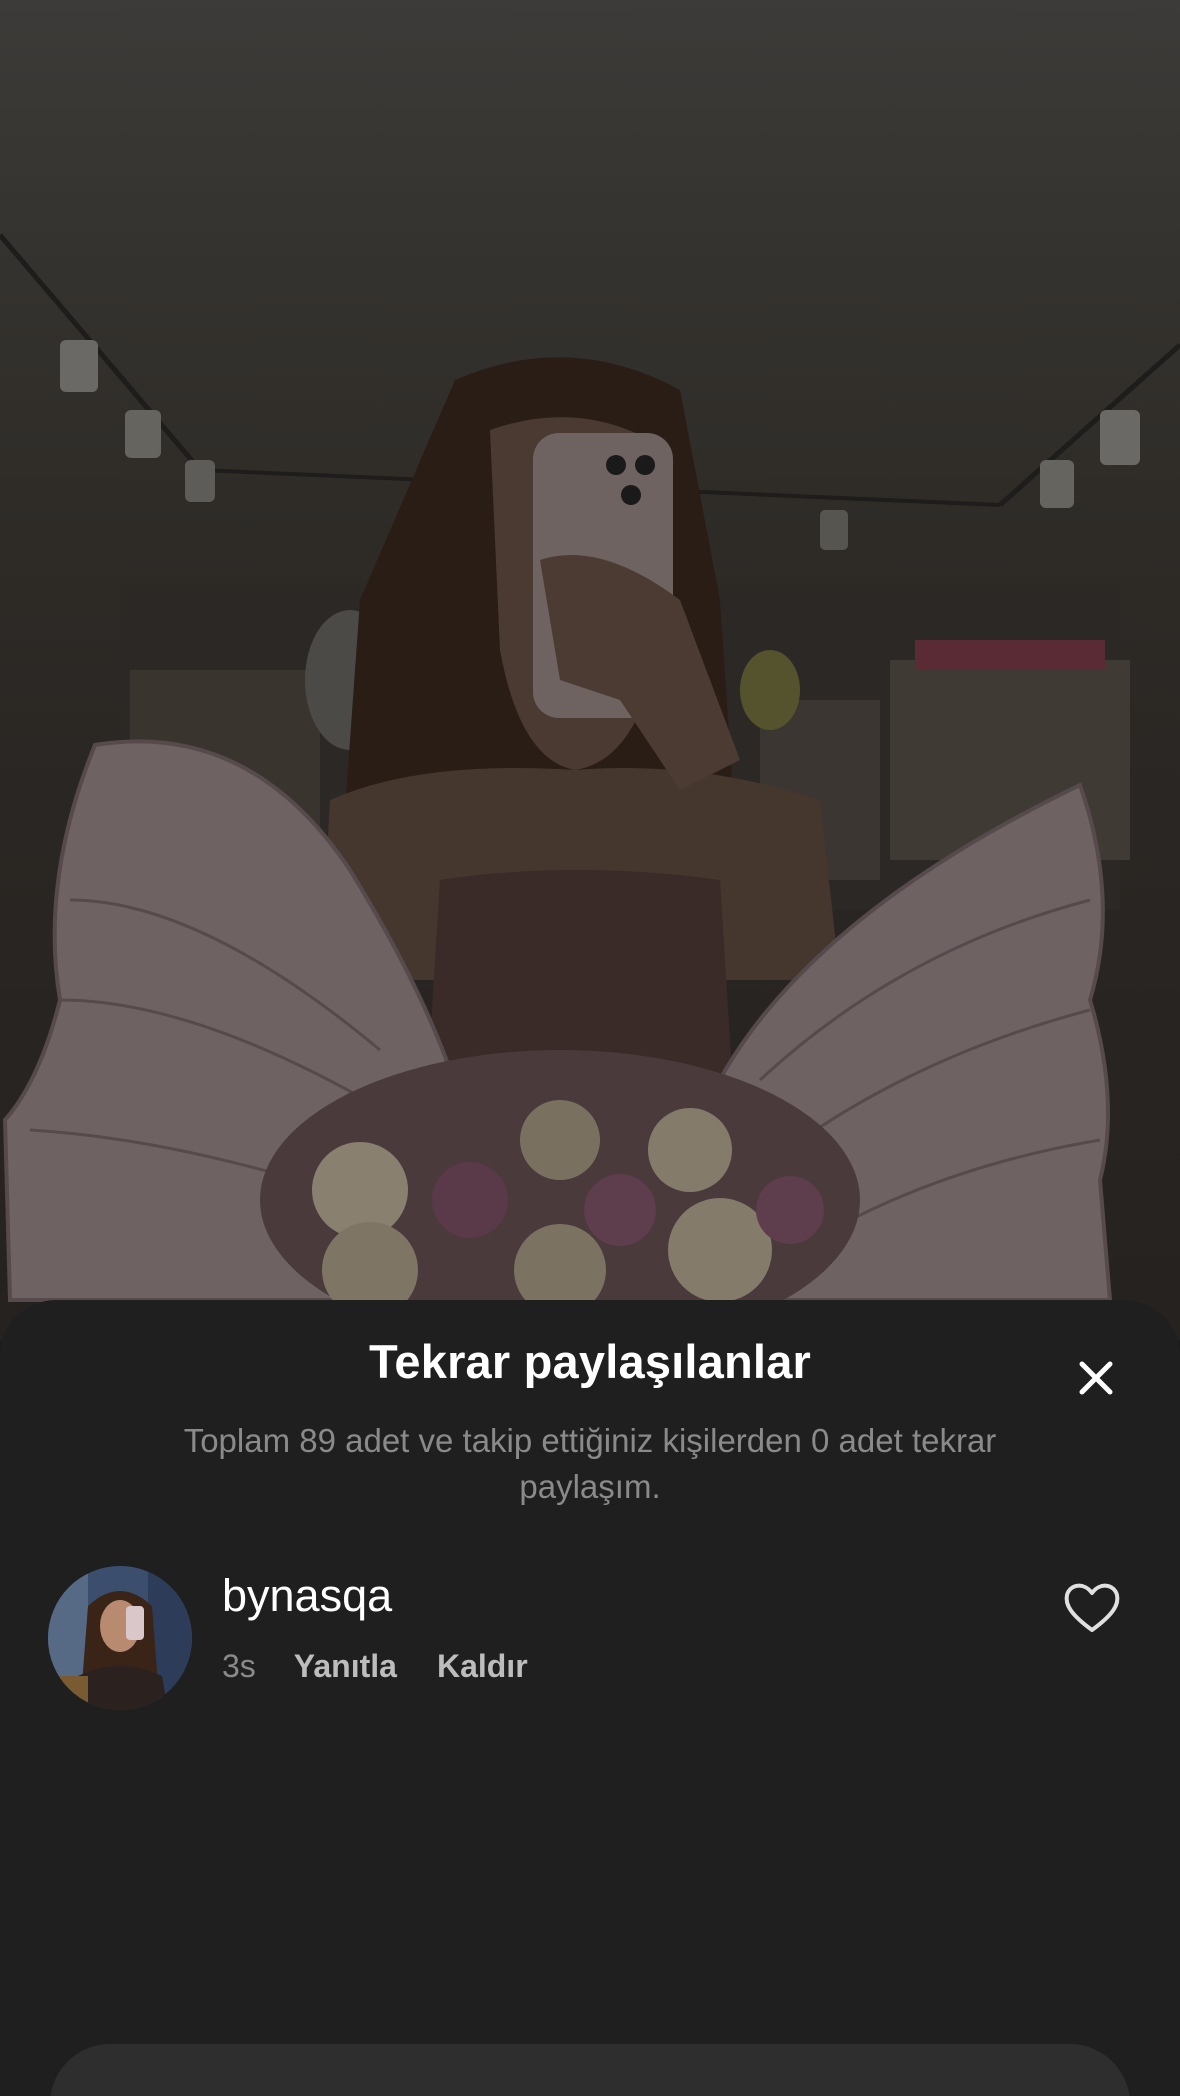 Image resolution: width=1180 pixels, height=2096 pixels. I want to click on comment-input-bar, so click(590, 2070).